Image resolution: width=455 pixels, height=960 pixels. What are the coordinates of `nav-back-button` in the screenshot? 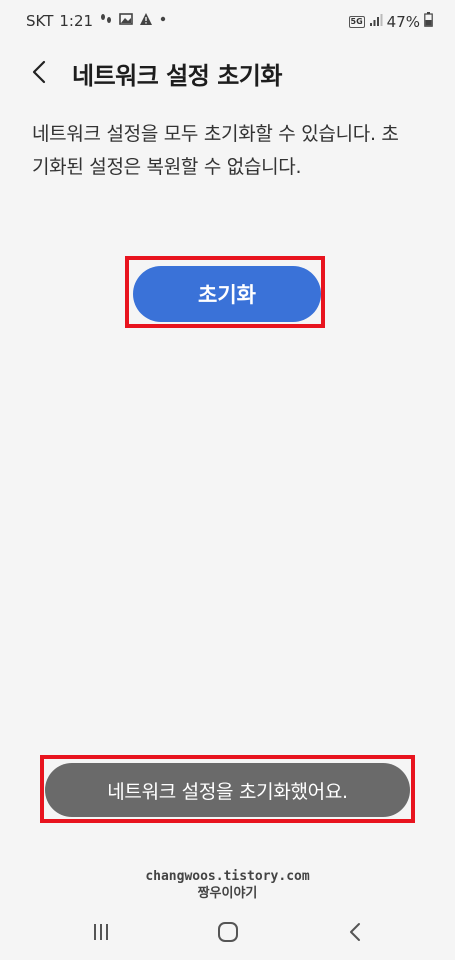 It's located at (356, 932).